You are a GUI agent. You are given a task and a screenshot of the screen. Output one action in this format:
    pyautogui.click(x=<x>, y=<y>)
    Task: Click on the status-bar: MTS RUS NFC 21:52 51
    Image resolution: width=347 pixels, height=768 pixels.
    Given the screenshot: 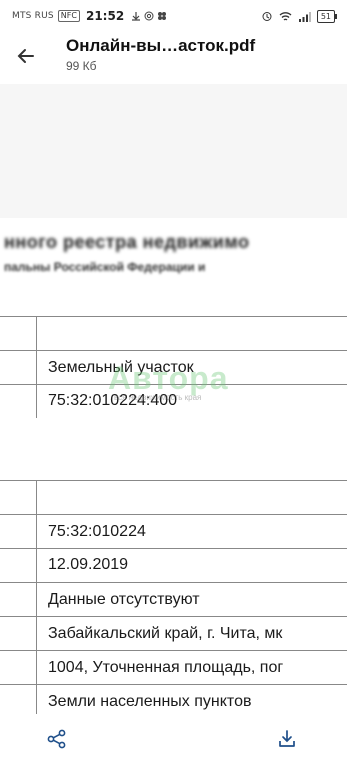 What is the action you would take?
    pyautogui.click(x=173, y=16)
    